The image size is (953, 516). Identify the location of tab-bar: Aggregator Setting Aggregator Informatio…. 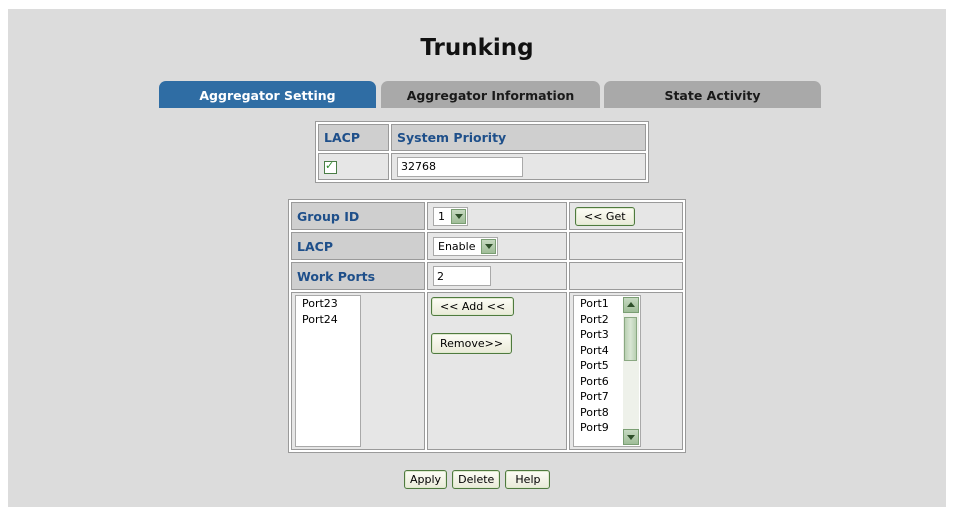
(490, 94).